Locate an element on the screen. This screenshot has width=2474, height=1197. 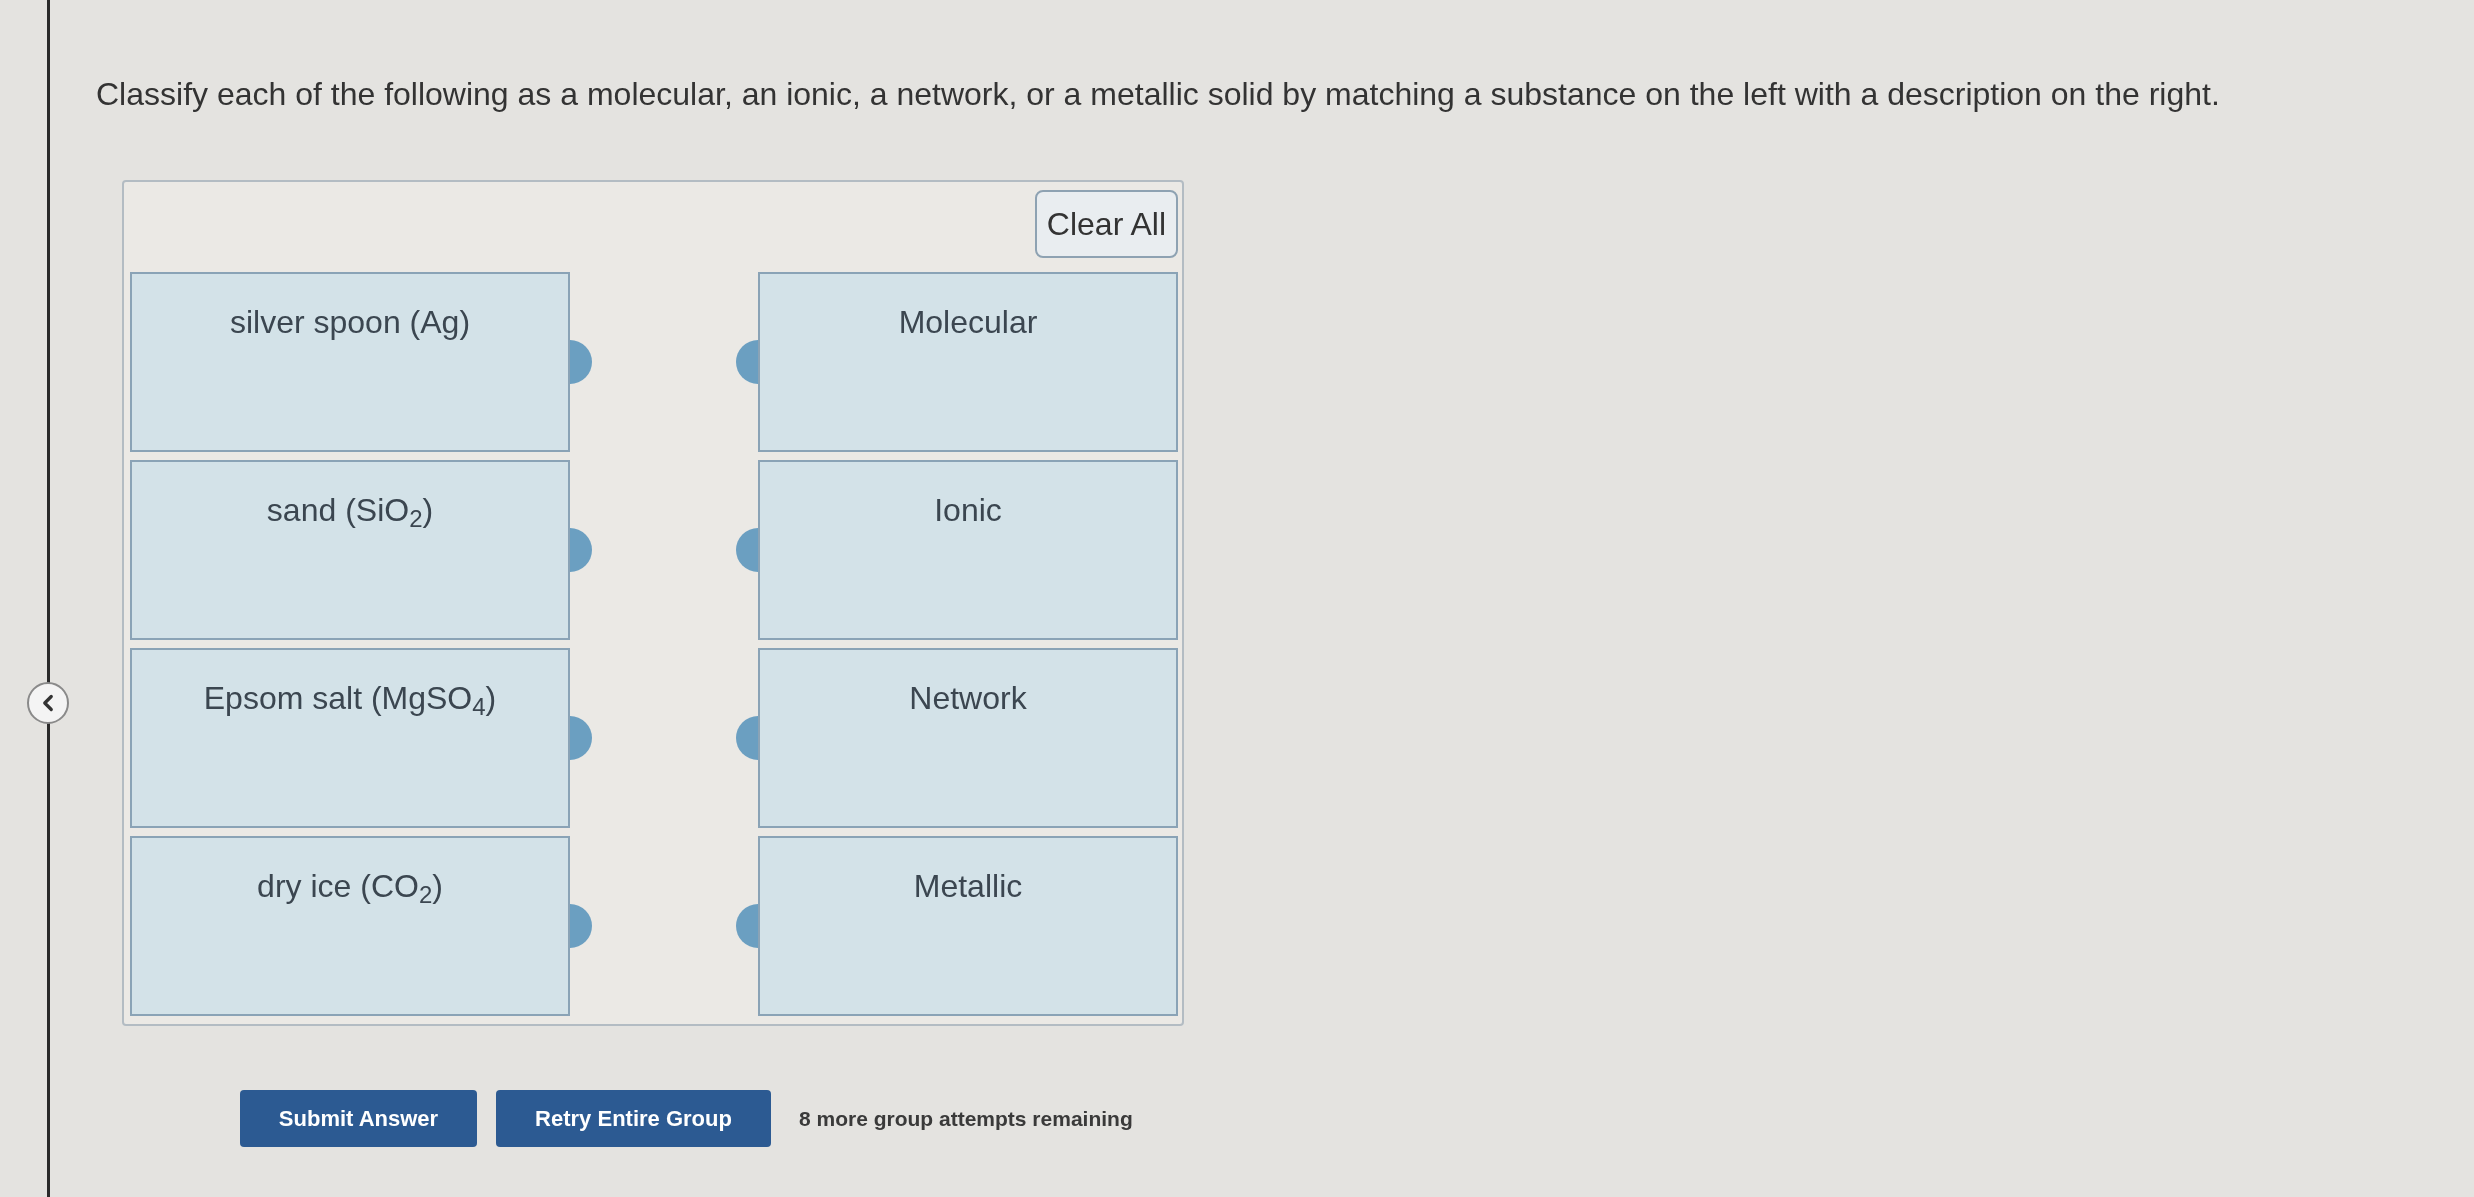
category-card: Molecular is located at coordinates (968, 362).